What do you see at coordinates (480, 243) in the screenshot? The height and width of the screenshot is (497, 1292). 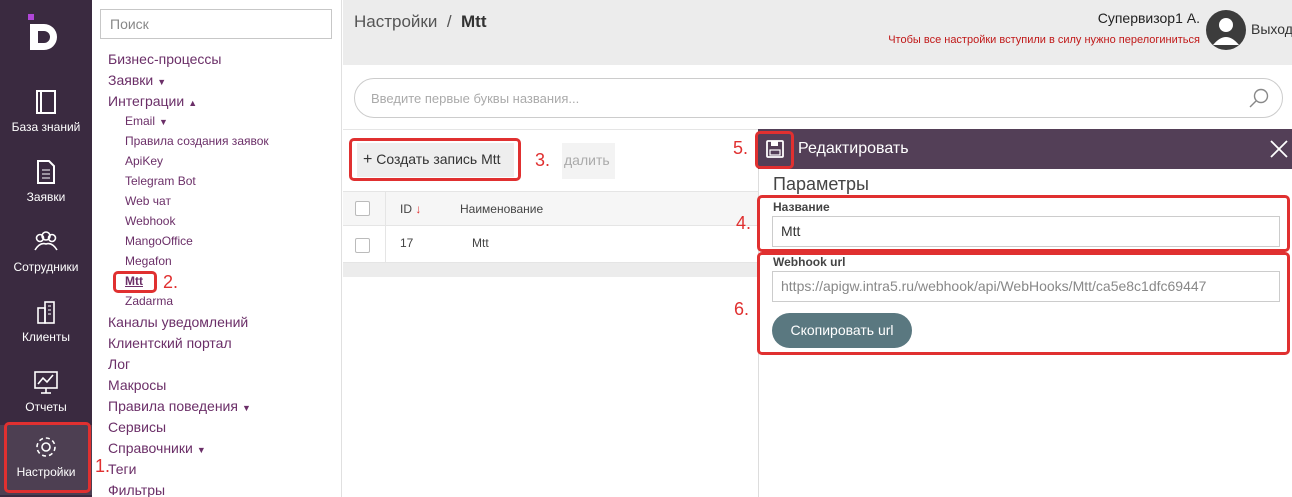 I see `cell-name: Mtt` at bounding box center [480, 243].